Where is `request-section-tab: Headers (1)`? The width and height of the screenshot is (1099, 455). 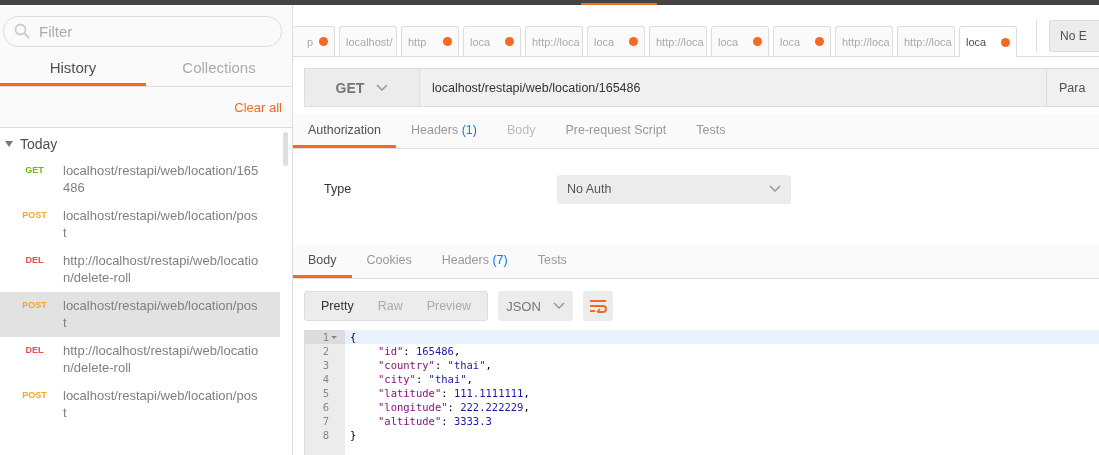 request-section-tab: Headers (1) is located at coordinates (443, 131).